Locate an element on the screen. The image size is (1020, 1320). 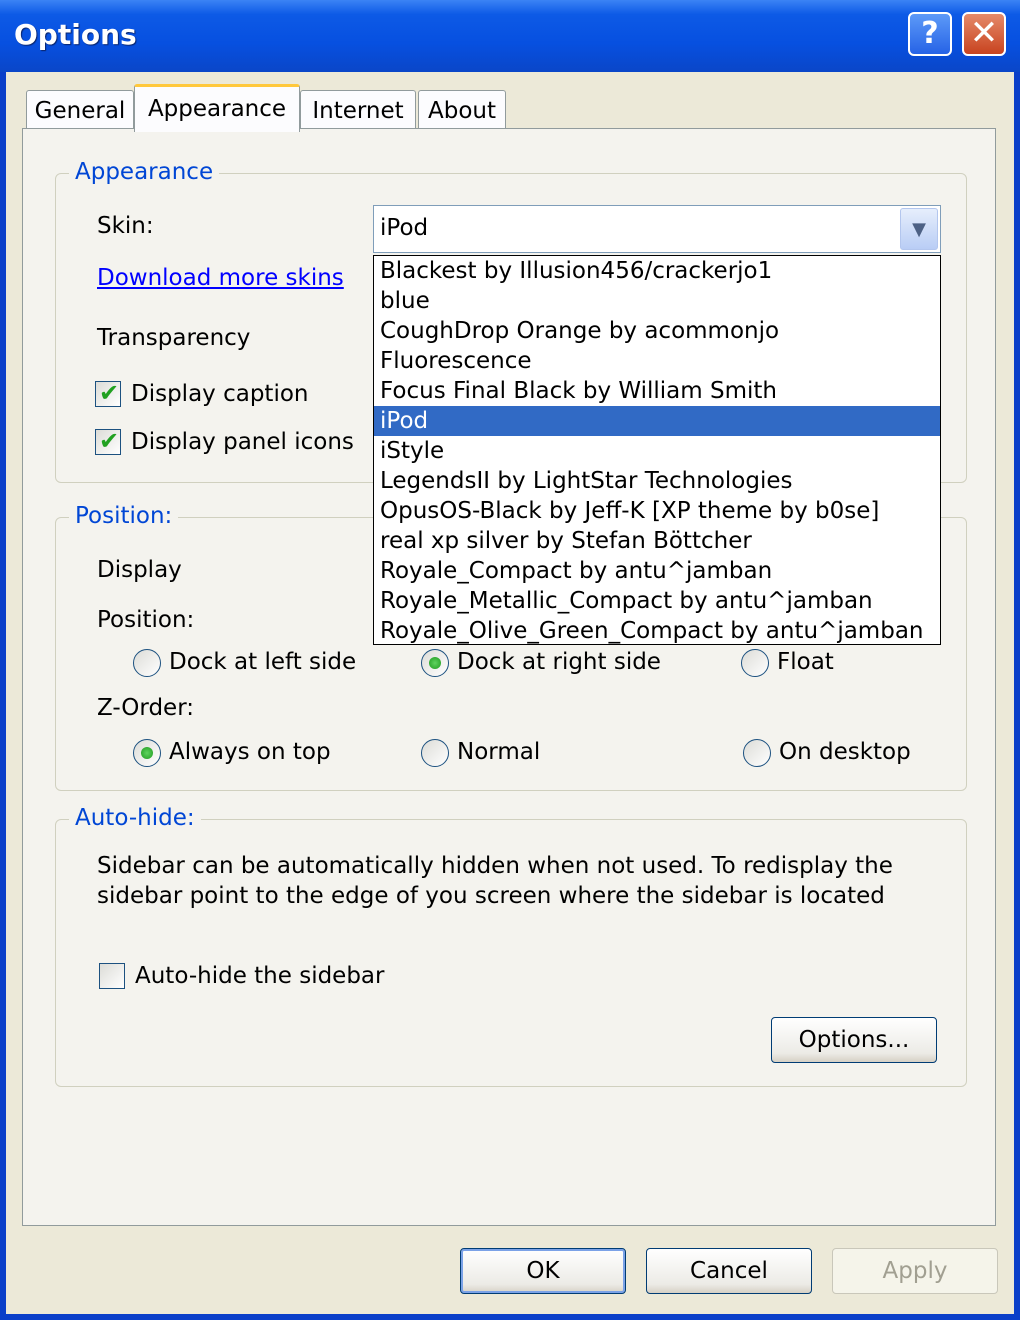
skin-option: real xp silver by Stefan Böttcher is located at coordinates (657, 541).